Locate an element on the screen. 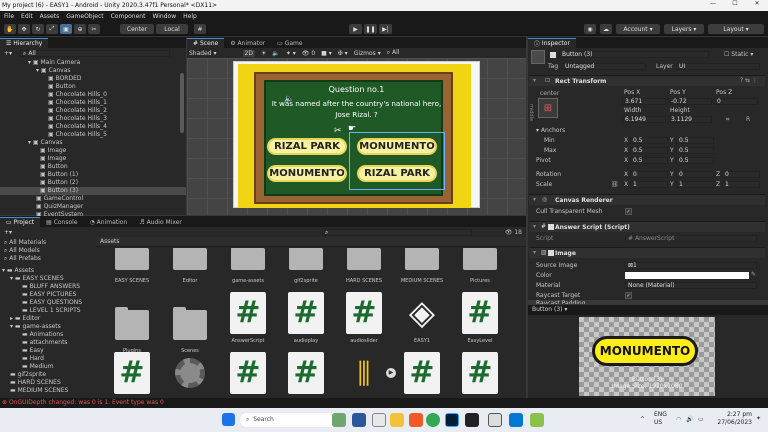 This screenshot has height=432, width=768. custom-tool-icon: ✂ is located at coordinates (94, 29).